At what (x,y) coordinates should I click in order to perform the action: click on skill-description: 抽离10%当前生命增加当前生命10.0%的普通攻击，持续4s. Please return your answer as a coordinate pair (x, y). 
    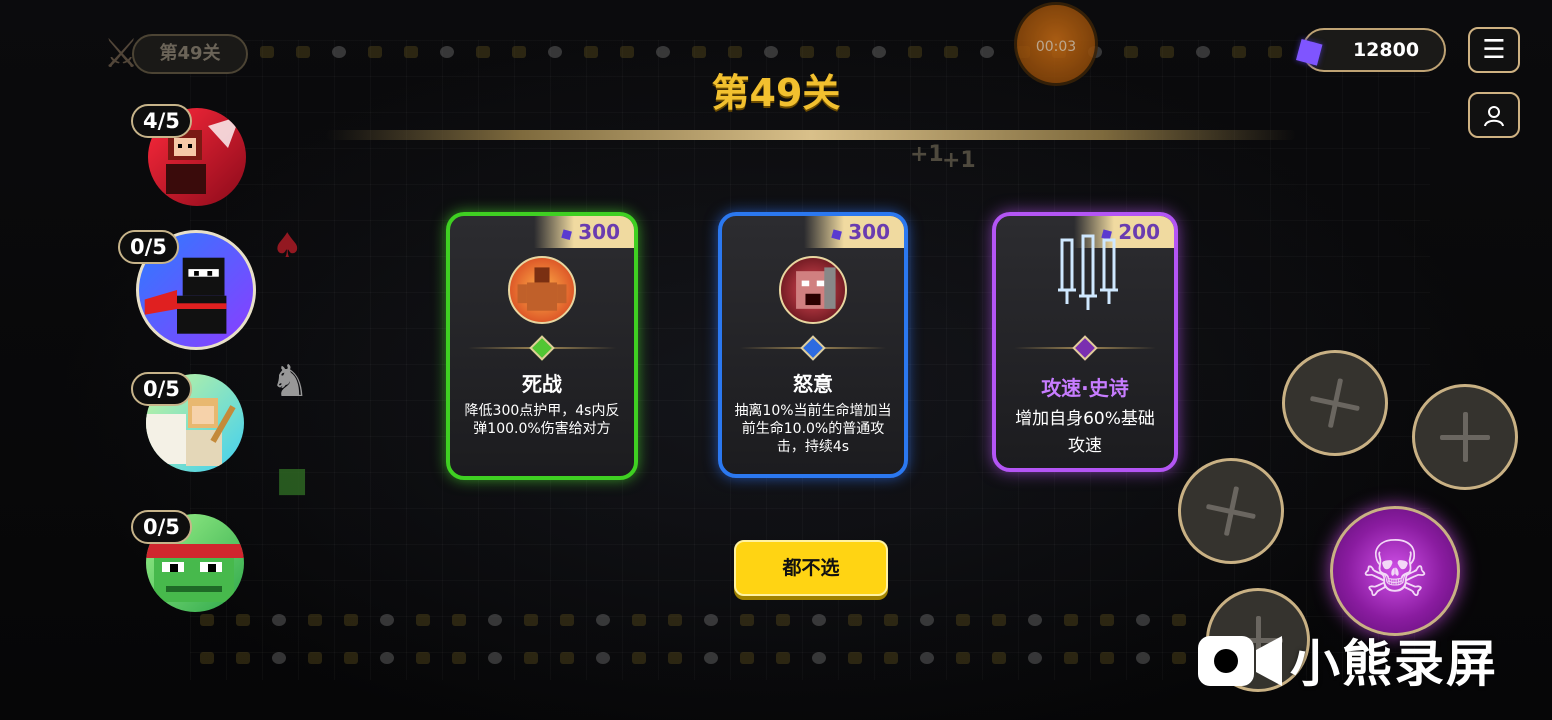
    Looking at the image, I should click on (813, 429).